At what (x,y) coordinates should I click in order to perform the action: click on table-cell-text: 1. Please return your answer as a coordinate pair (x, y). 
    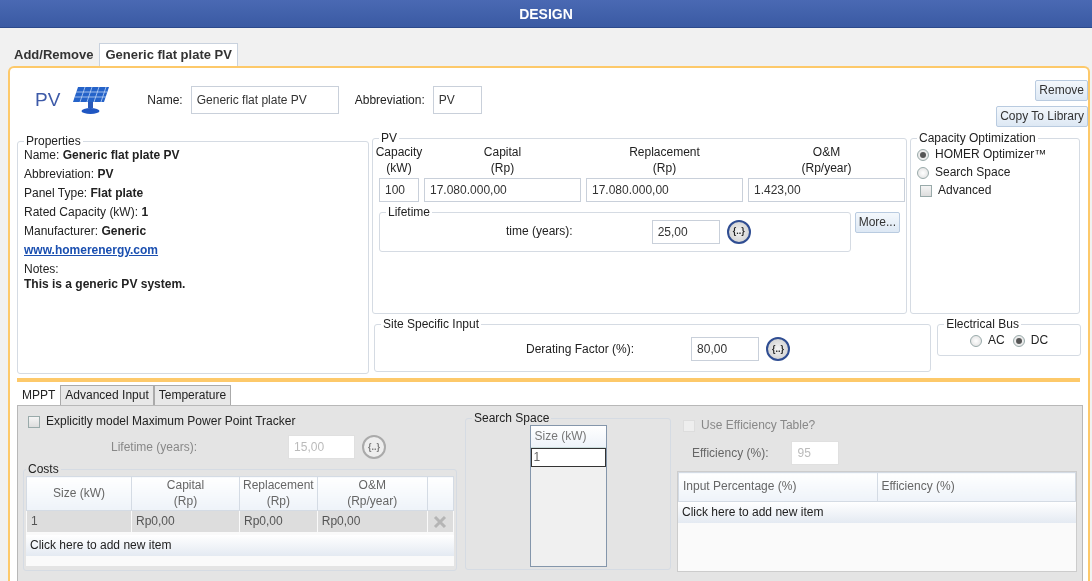
    Looking at the image, I should click on (34, 522).